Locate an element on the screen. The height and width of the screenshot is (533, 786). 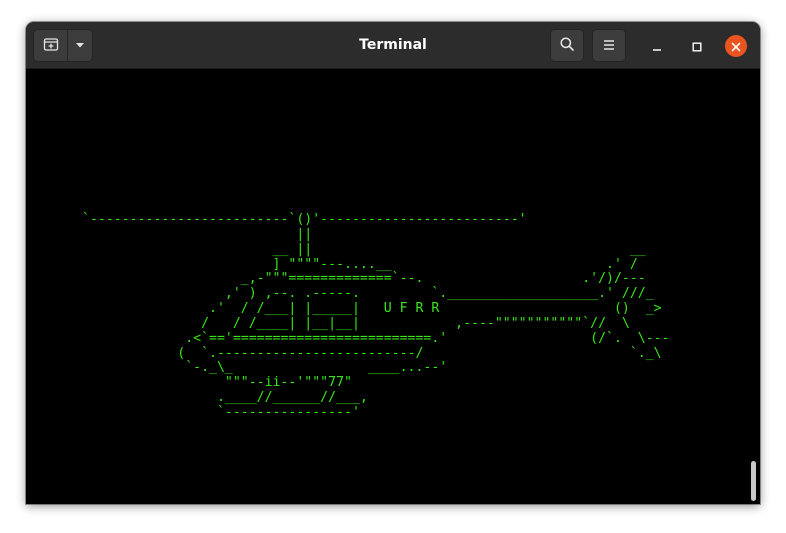
terminal-line: _,-"""=============`--. .'/)/--- is located at coordinates (364, 279).